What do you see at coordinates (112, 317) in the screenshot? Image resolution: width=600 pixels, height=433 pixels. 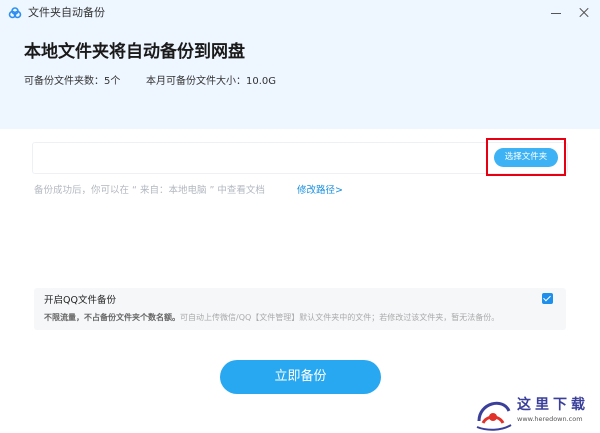 I see `qq-backup-desc-bold: 不限流量，不占备份文件夹个数名额。` at bounding box center [112, 317].